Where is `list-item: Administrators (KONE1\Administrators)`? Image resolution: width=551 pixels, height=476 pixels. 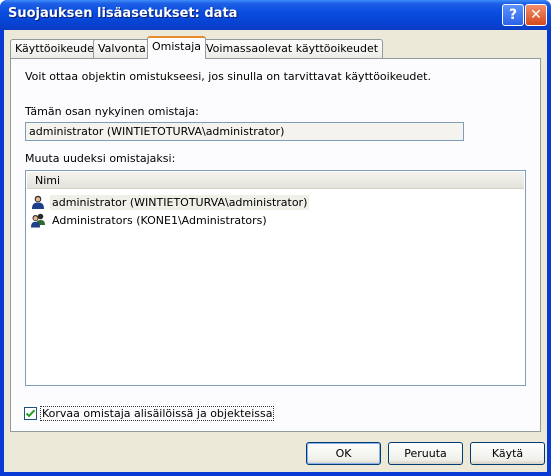 list-item: Administrators (KONE1\Administrators) is located at coordinates (149, 220).